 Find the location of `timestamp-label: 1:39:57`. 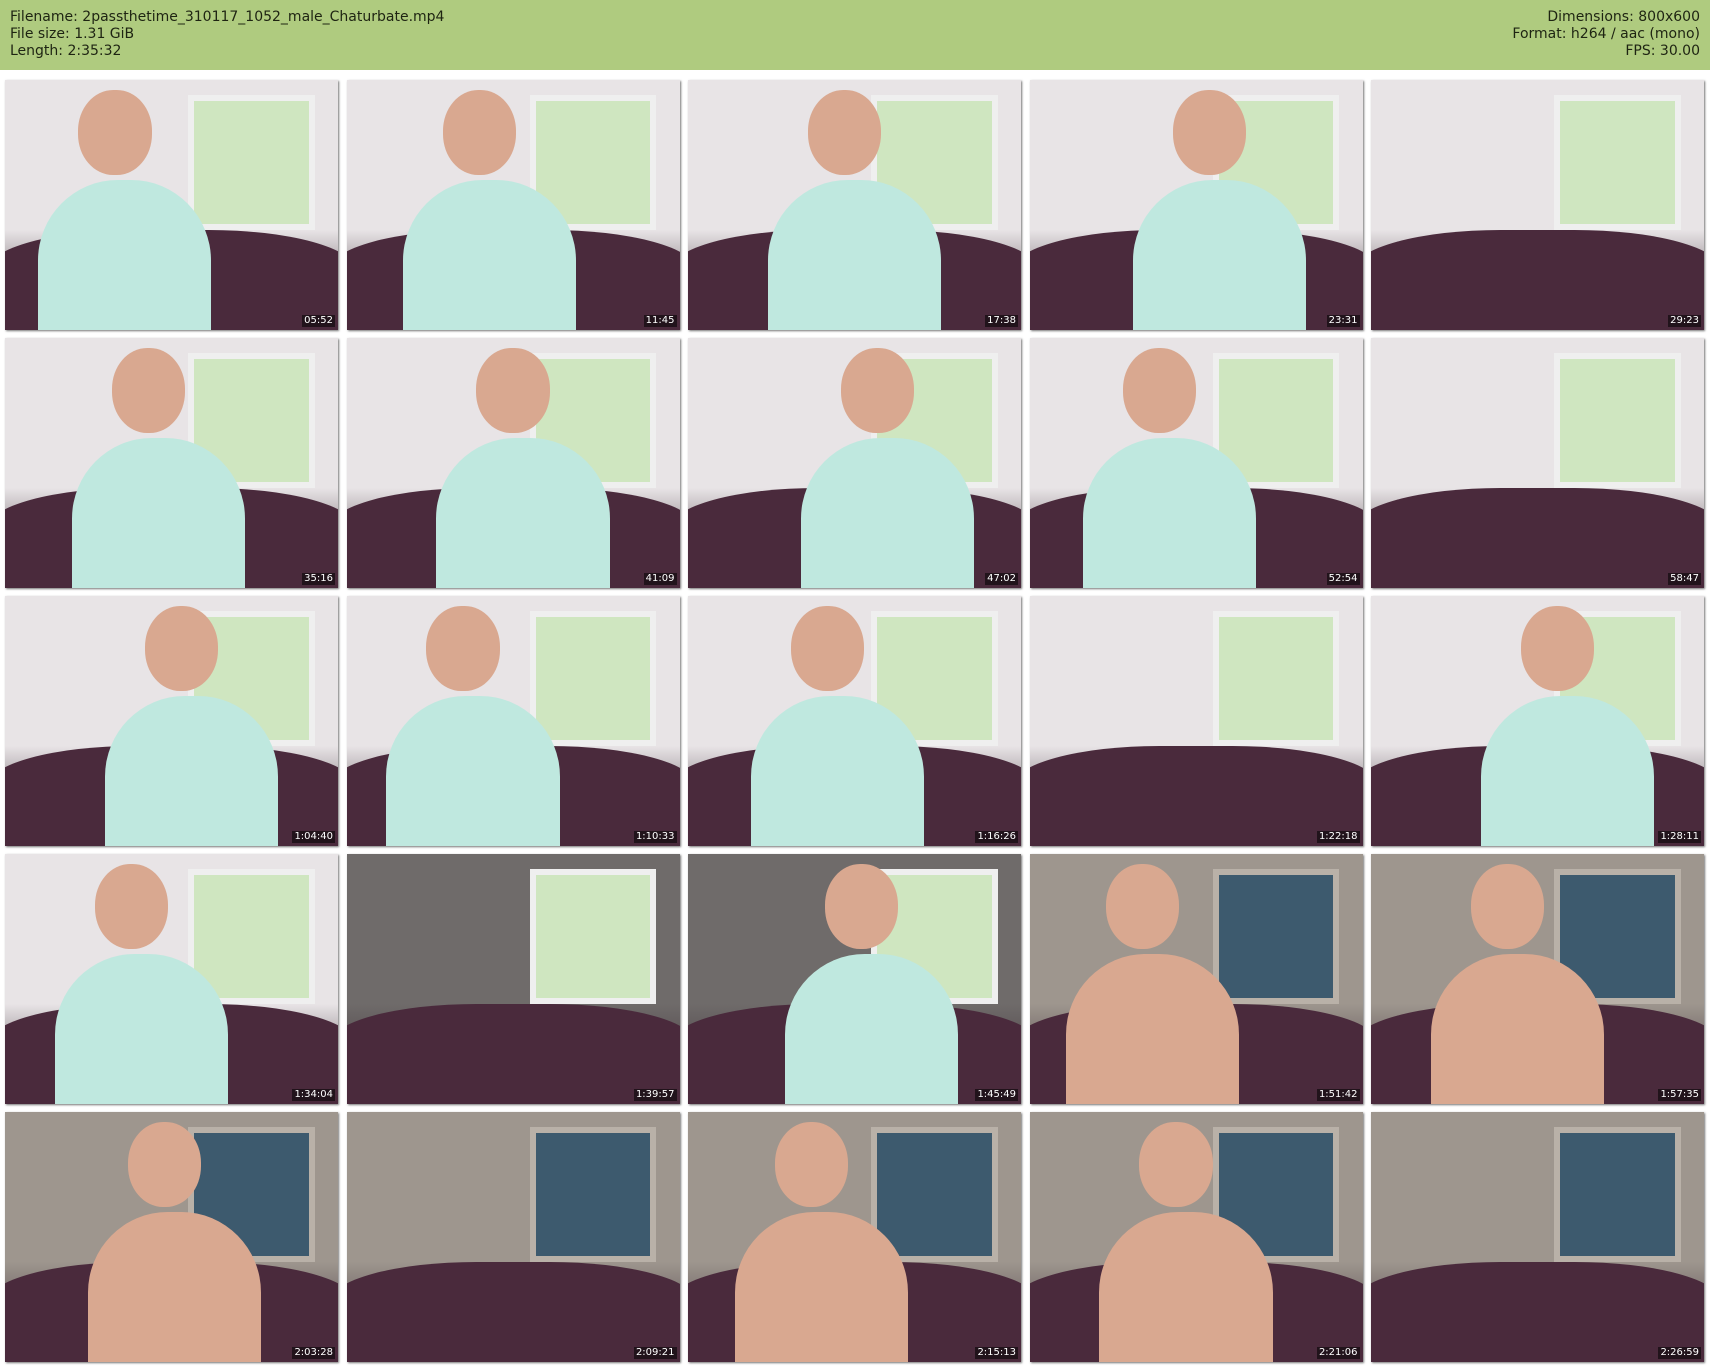

timestamp-label: 1:39:57 is located at coordinates (655, 1095).